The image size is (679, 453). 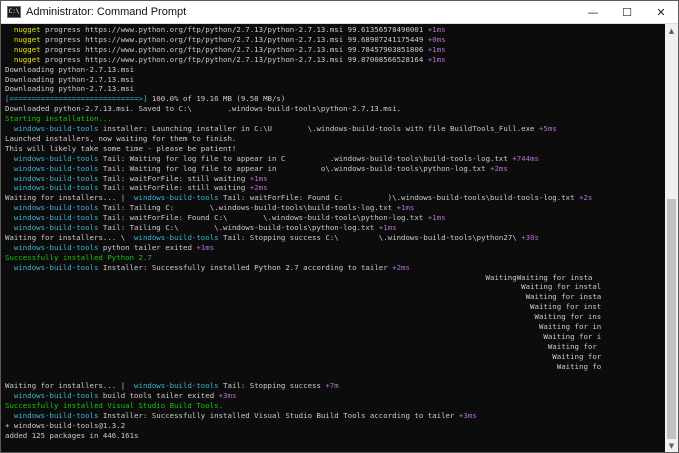 I want to click on console-line: Waiting for insta, so click(x=303, y=297).